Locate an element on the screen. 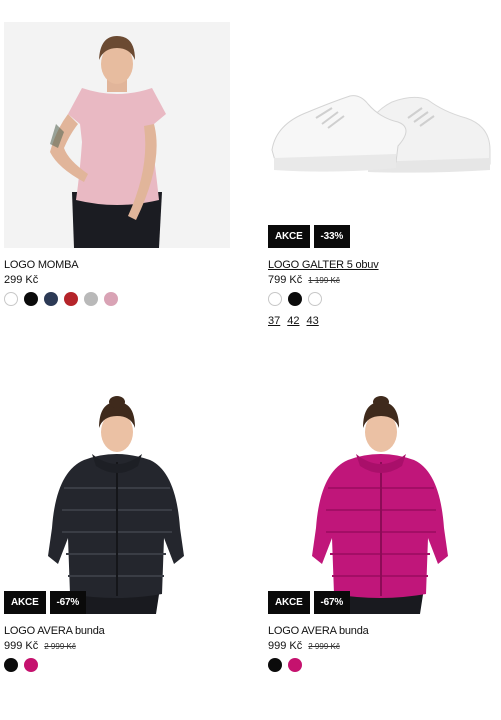 This screenshot has width=501, height=720. product-image: AKCE -33% is located at coordinates (381, 135).